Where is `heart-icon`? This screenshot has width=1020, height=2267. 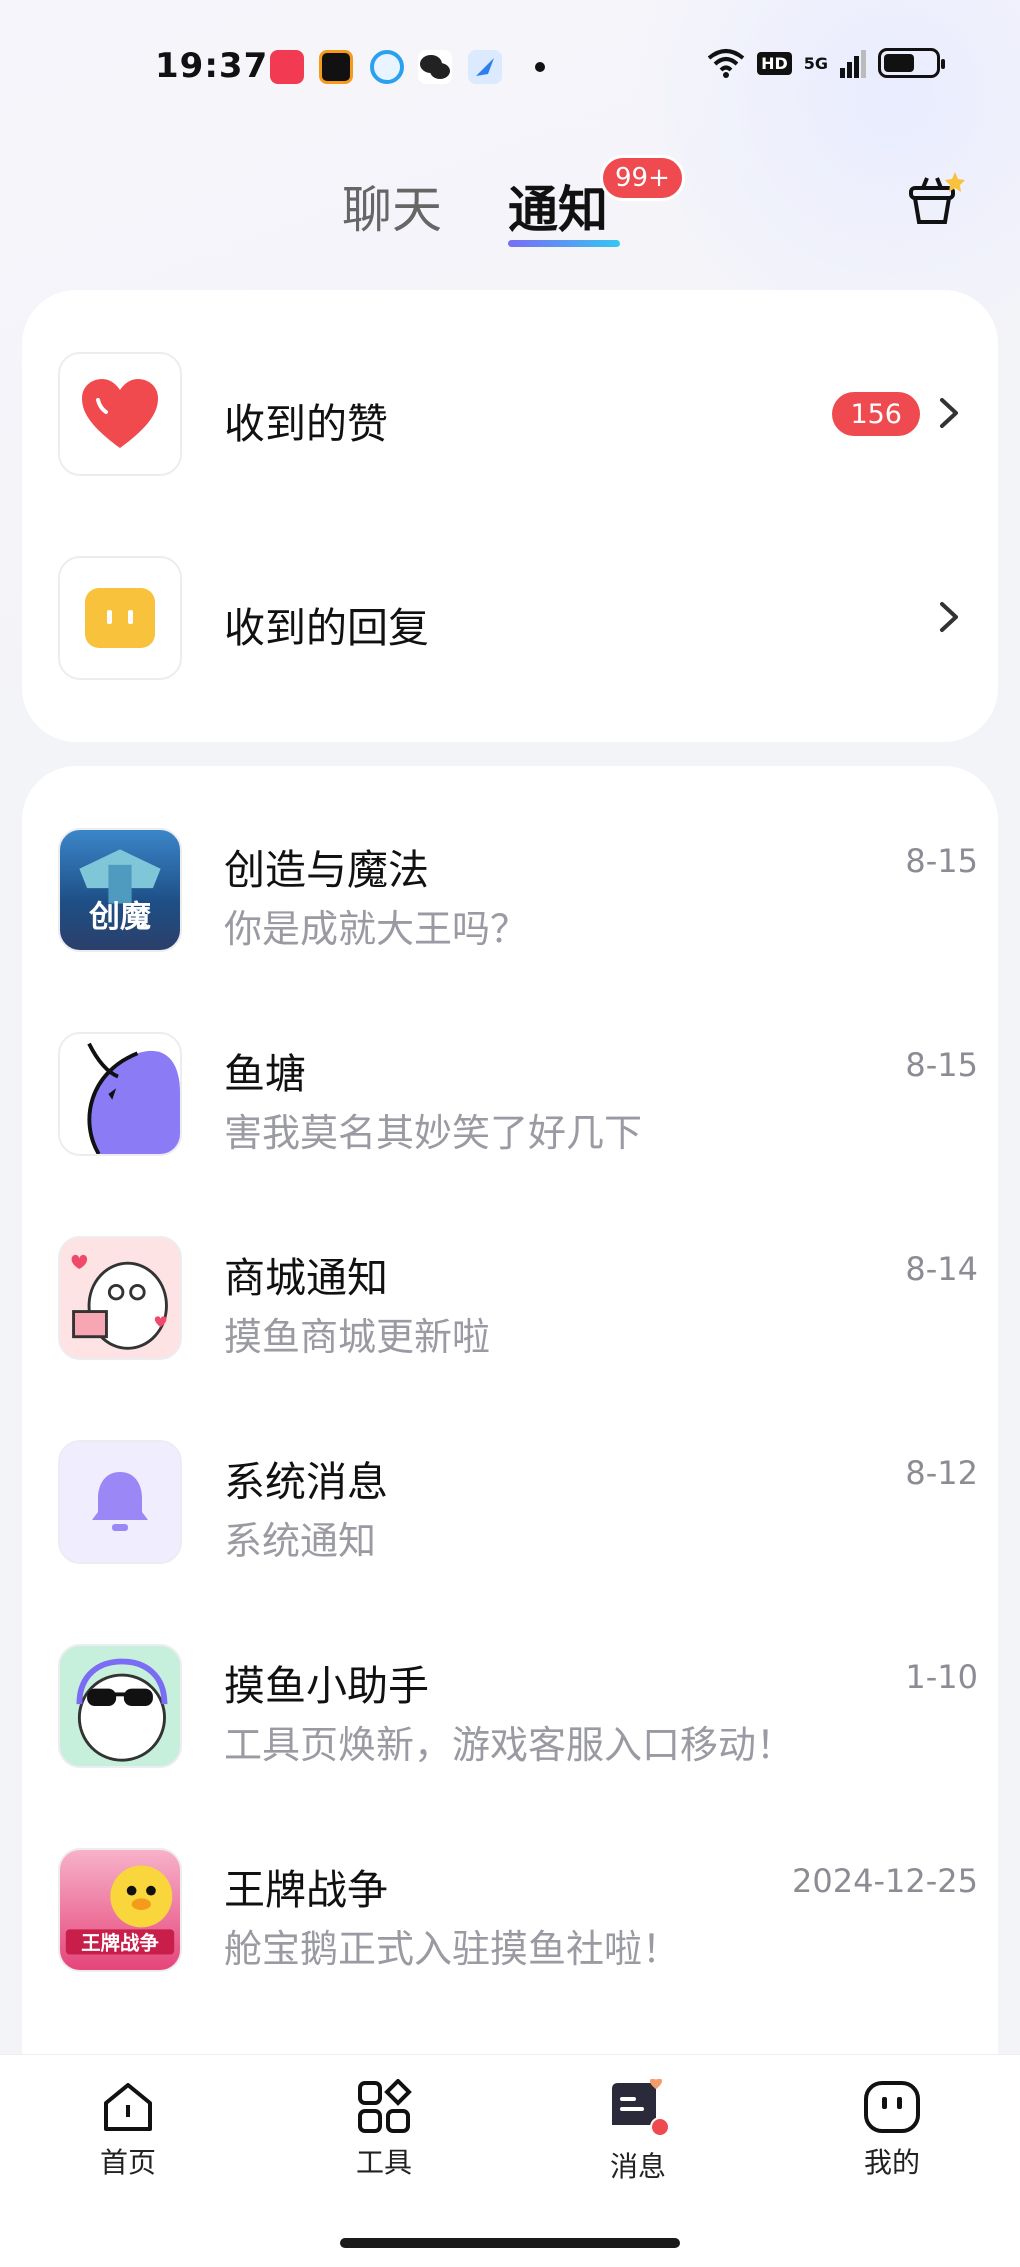
heart-icon is located at coordinates (120, 413).